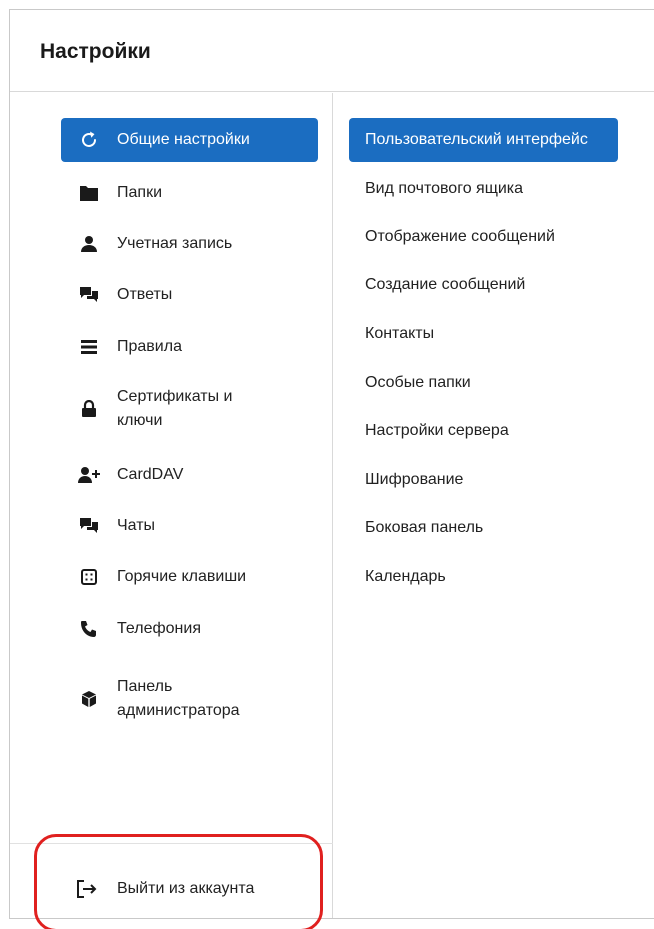 This screenshot has height=929, width=654. I want to click on lock-icon, so click(89, 409).